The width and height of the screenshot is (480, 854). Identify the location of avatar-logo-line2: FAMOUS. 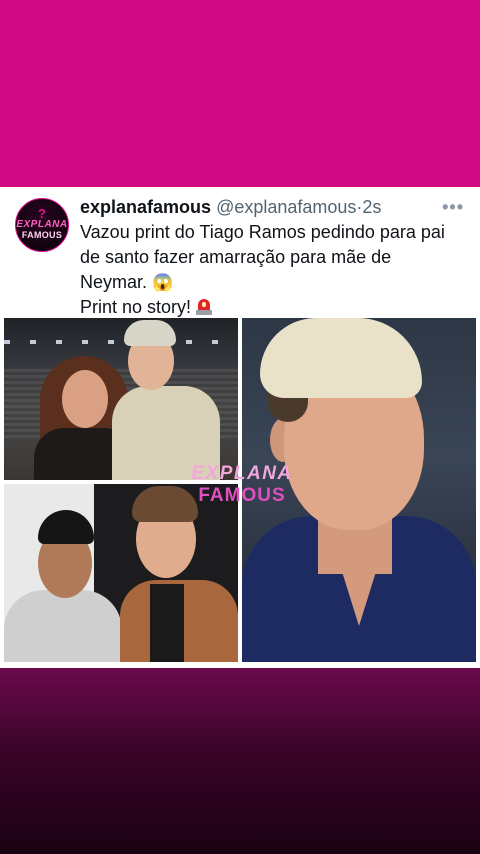
(42, 235).